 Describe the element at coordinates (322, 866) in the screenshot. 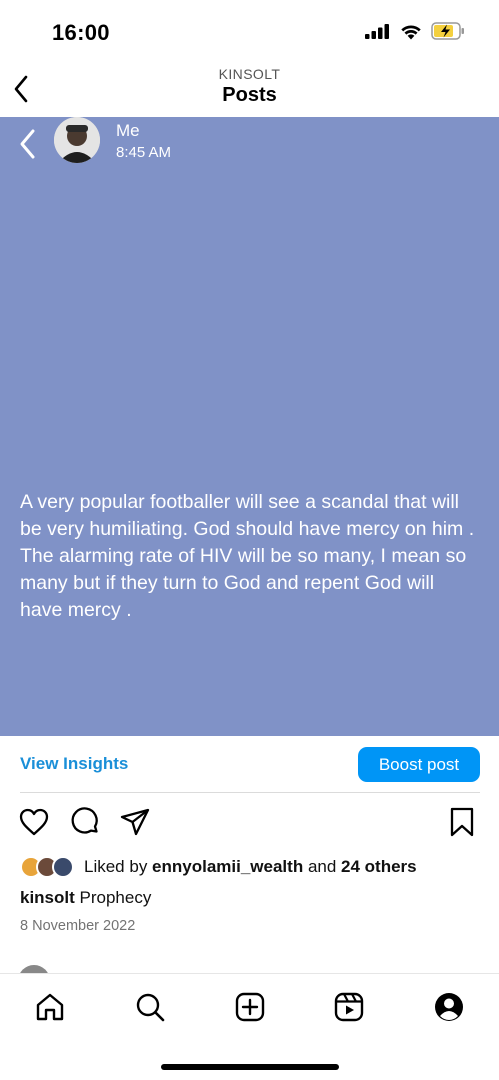

I see `likes-middle: and` at that location.